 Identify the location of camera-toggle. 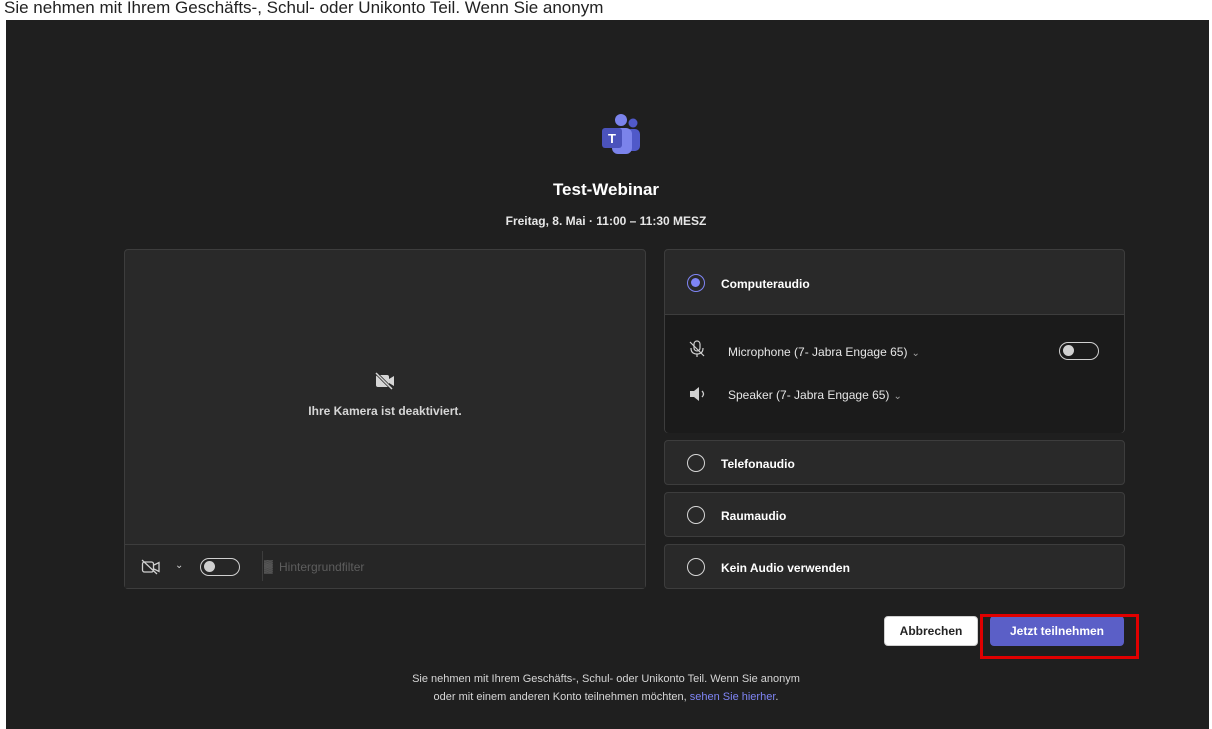
(220, 567).